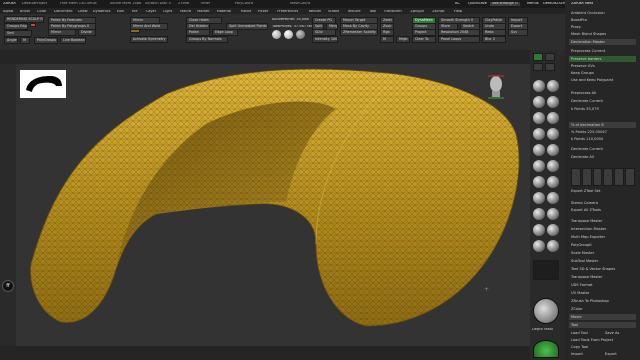 This screenshot has height=360, width=640. I want to click on palette-item-export-ztool-set: Export ZTool Set, so click(602, 191).